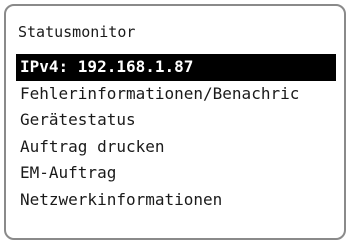  What do you see at coordinates (179, 173) in the screenshot?
I see `menu-item-rx-job: EM-Auftrag` at bounding box center [179, 173].